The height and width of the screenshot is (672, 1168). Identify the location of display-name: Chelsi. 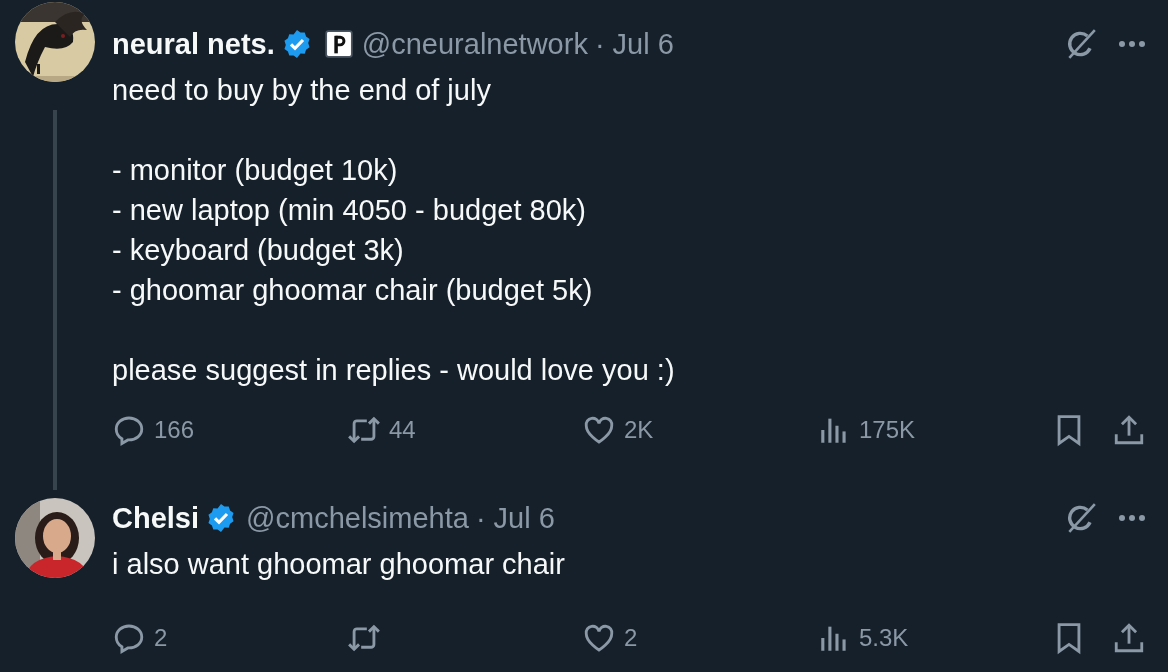
(156, 518).